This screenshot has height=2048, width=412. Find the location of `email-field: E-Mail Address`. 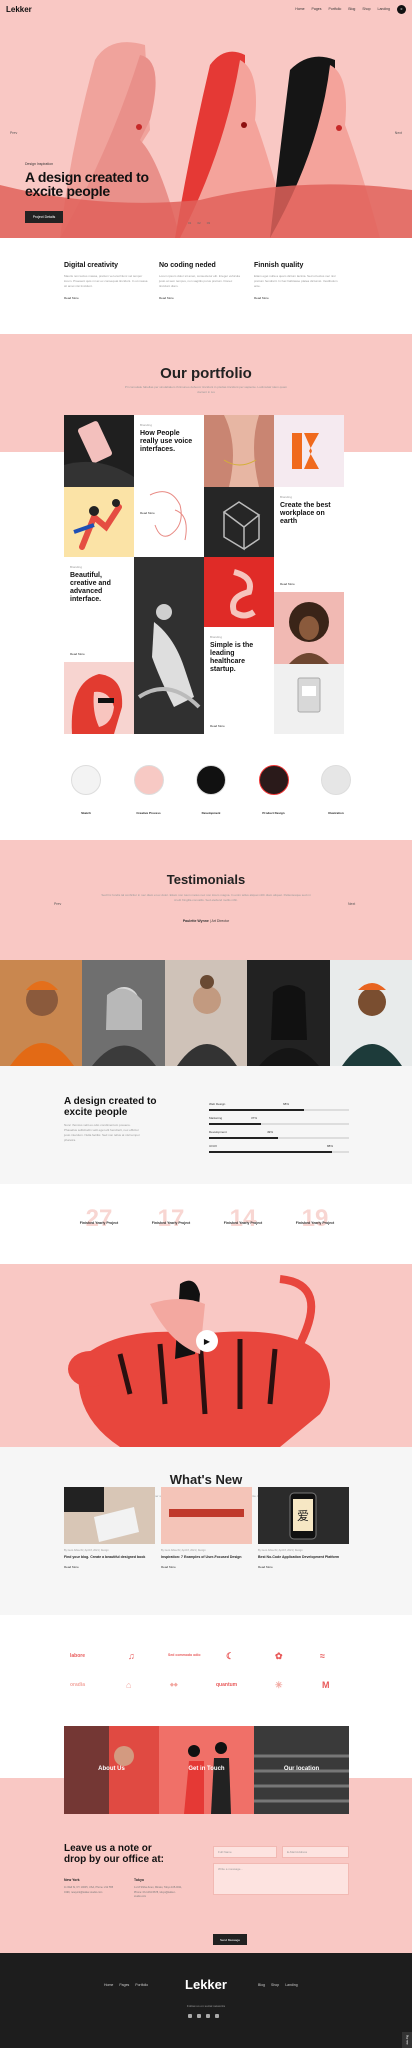

email-field: E-Mail Address is located at coordinates (315, 1852).